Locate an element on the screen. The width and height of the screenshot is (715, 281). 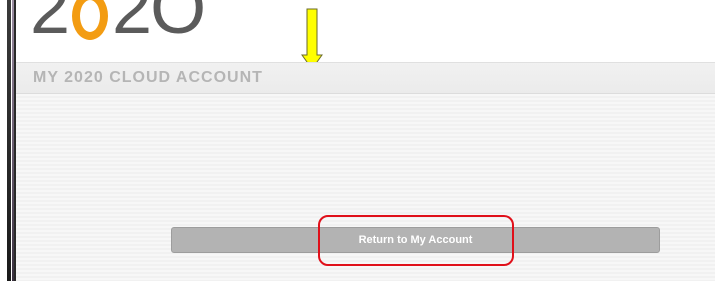
window-border-dark is located at coordinates (9, 140).